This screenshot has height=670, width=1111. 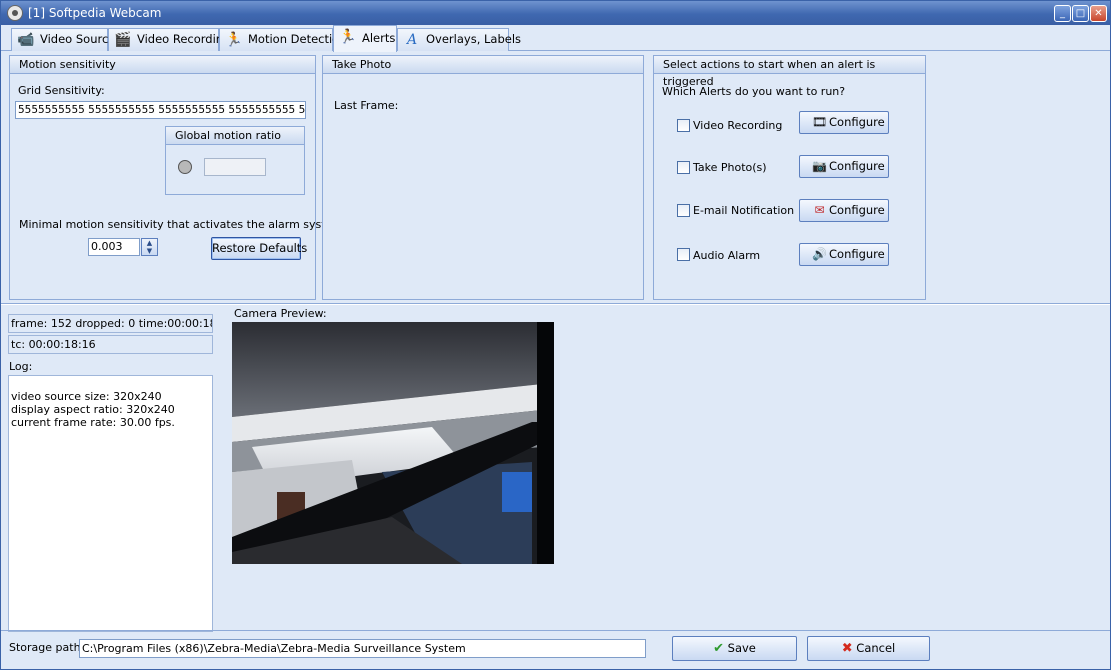 What do you see at coordinates (348, 37) in the screenshot?
I see `alarm-running-icon: 🏃` at bounding box center [348, 37].